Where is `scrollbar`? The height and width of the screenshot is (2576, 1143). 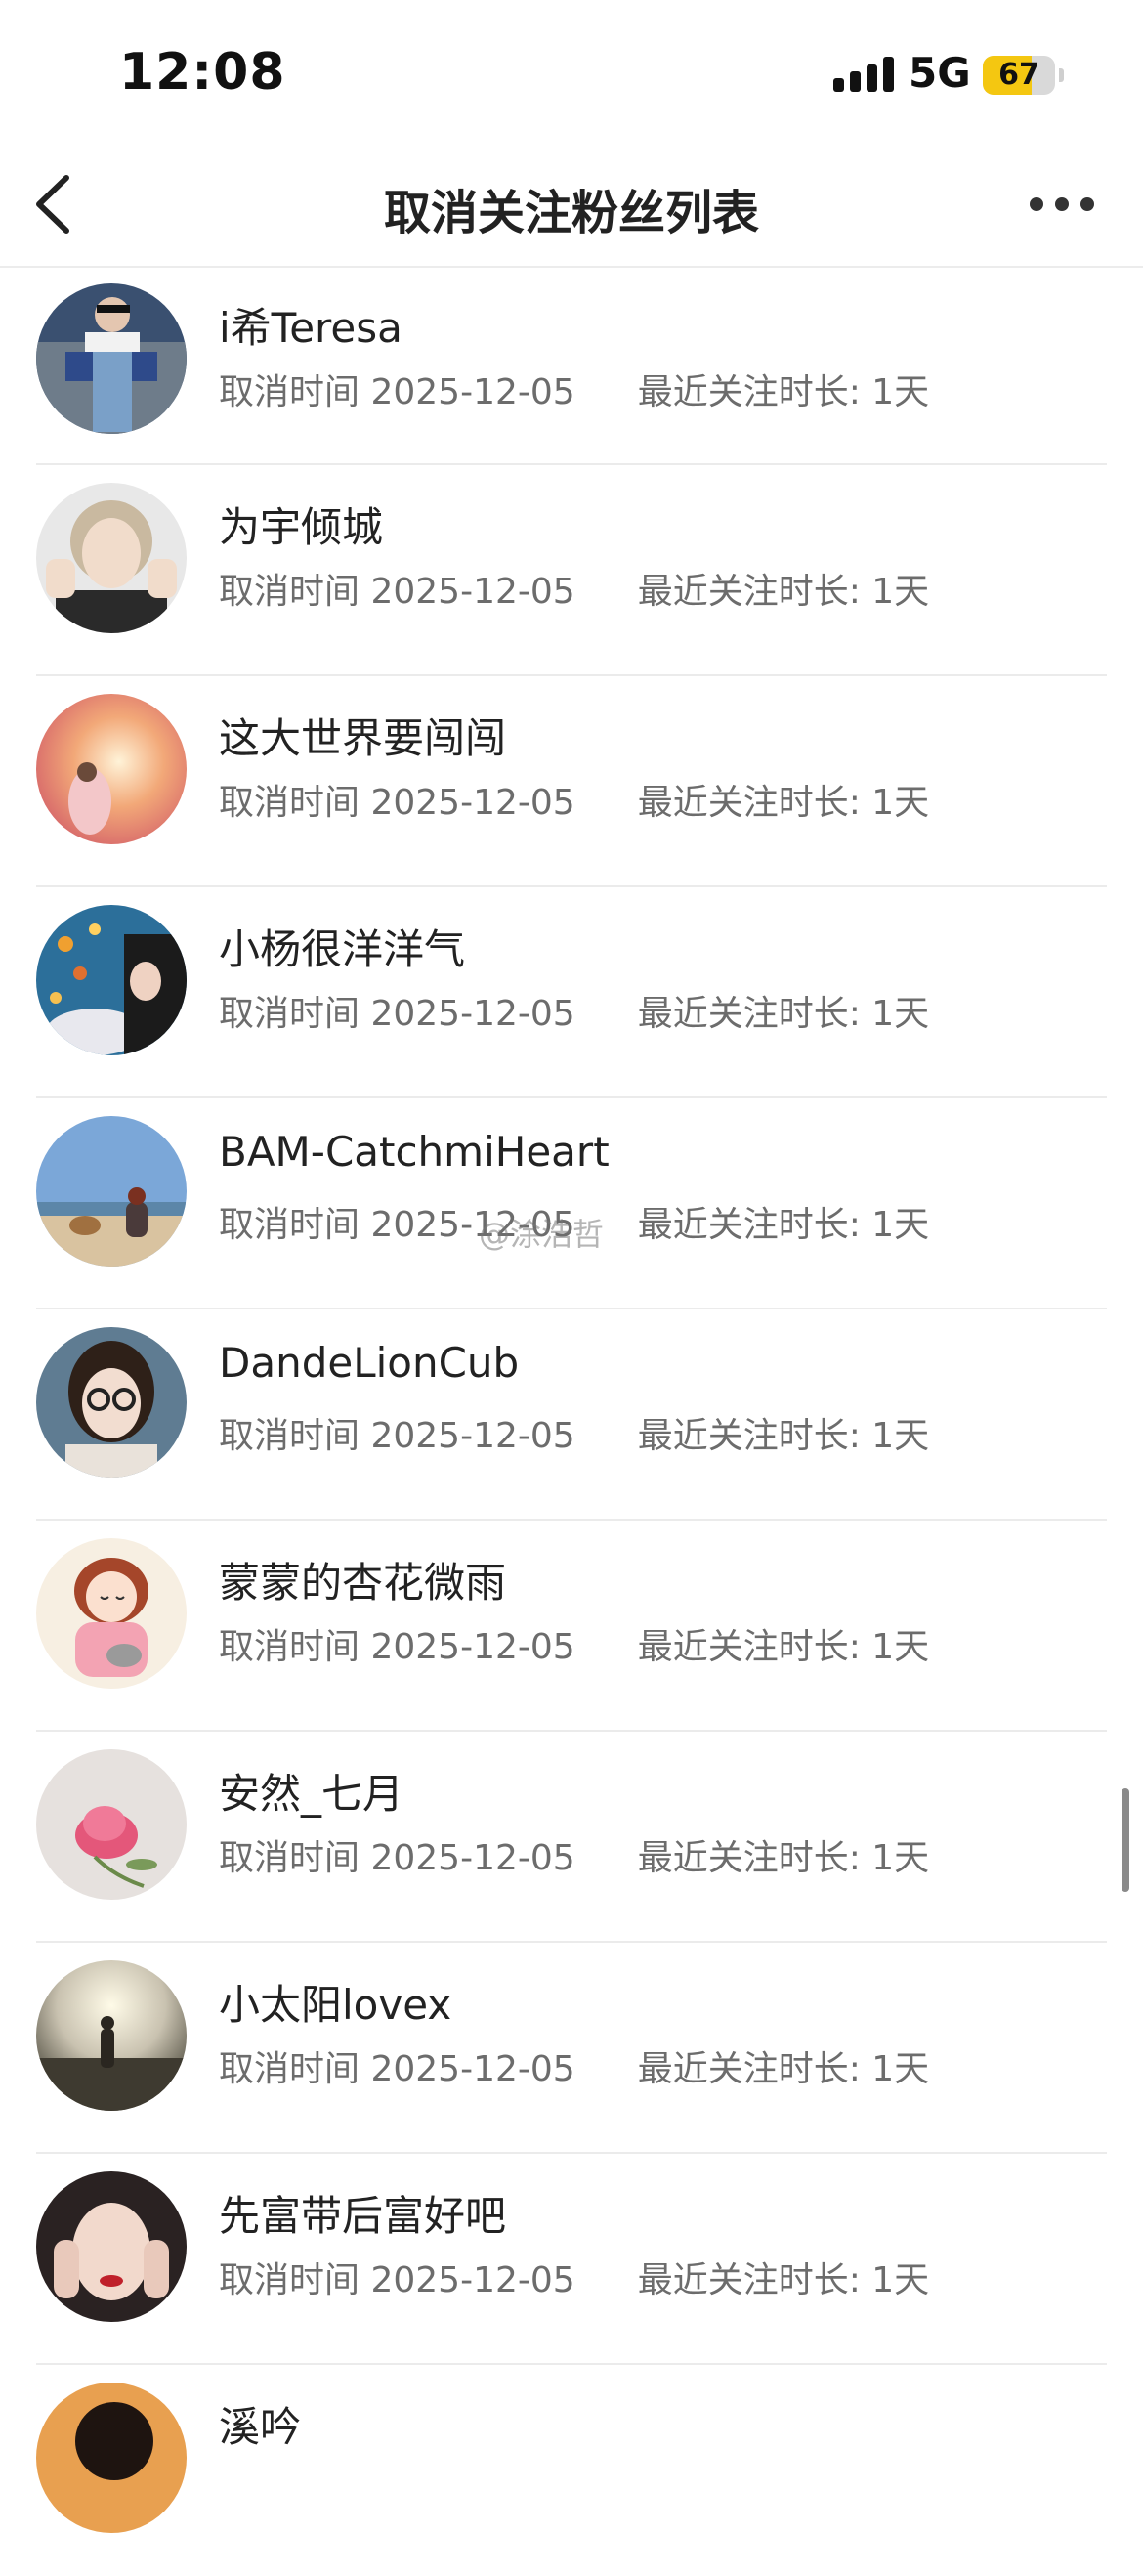 scrollbar is located at coordinates (1125, 1840).